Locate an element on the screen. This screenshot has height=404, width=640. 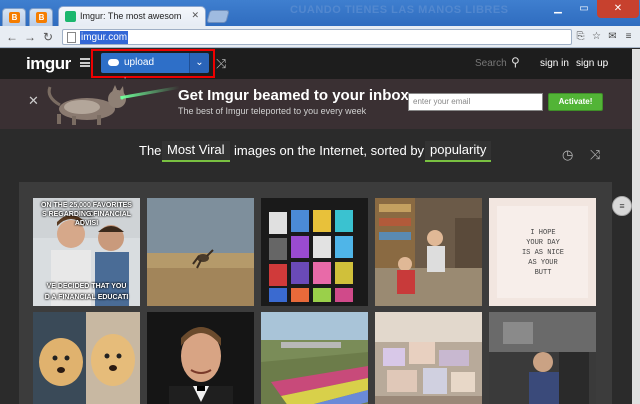
close-banner-icon: ✕ is located at coordinates (33, 101).